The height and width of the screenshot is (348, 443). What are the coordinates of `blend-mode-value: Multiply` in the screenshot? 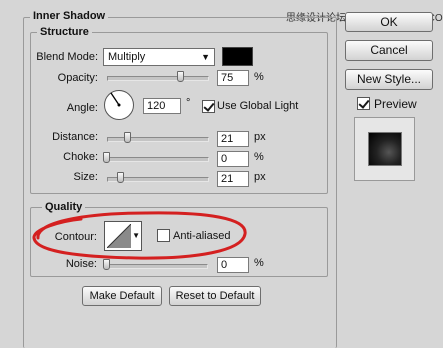 It's located at (127, 57).